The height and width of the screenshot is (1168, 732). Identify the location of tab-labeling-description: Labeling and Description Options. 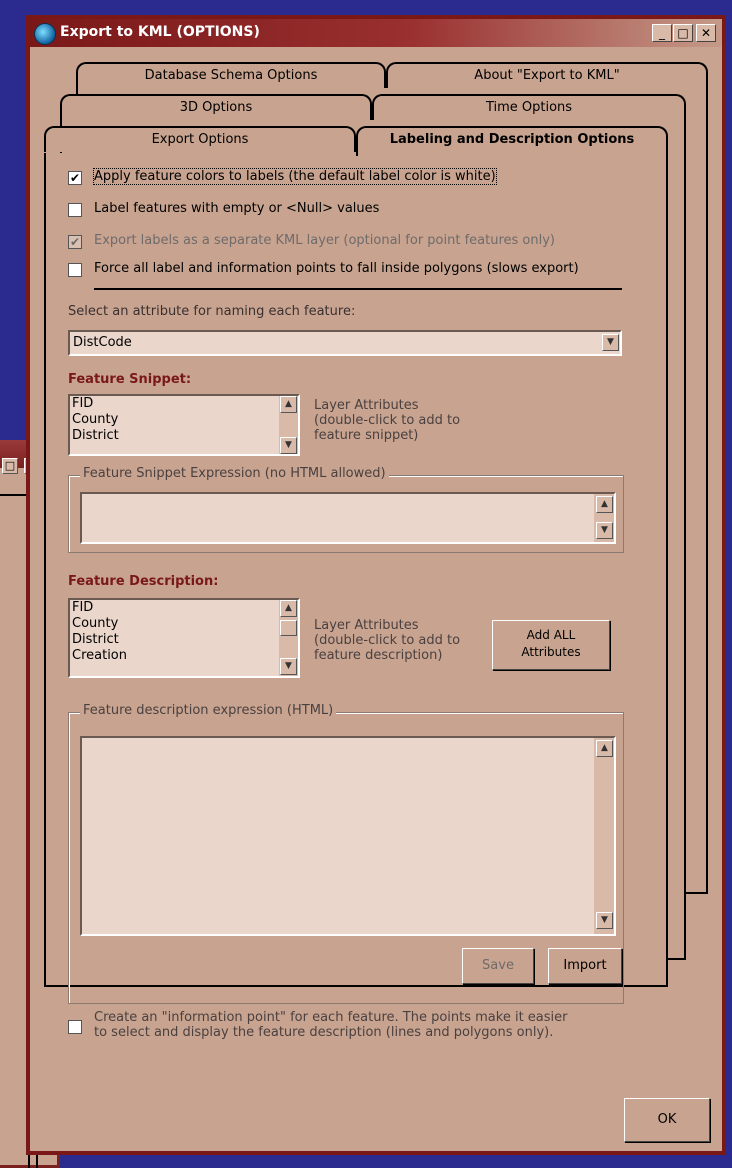
(512, 141).